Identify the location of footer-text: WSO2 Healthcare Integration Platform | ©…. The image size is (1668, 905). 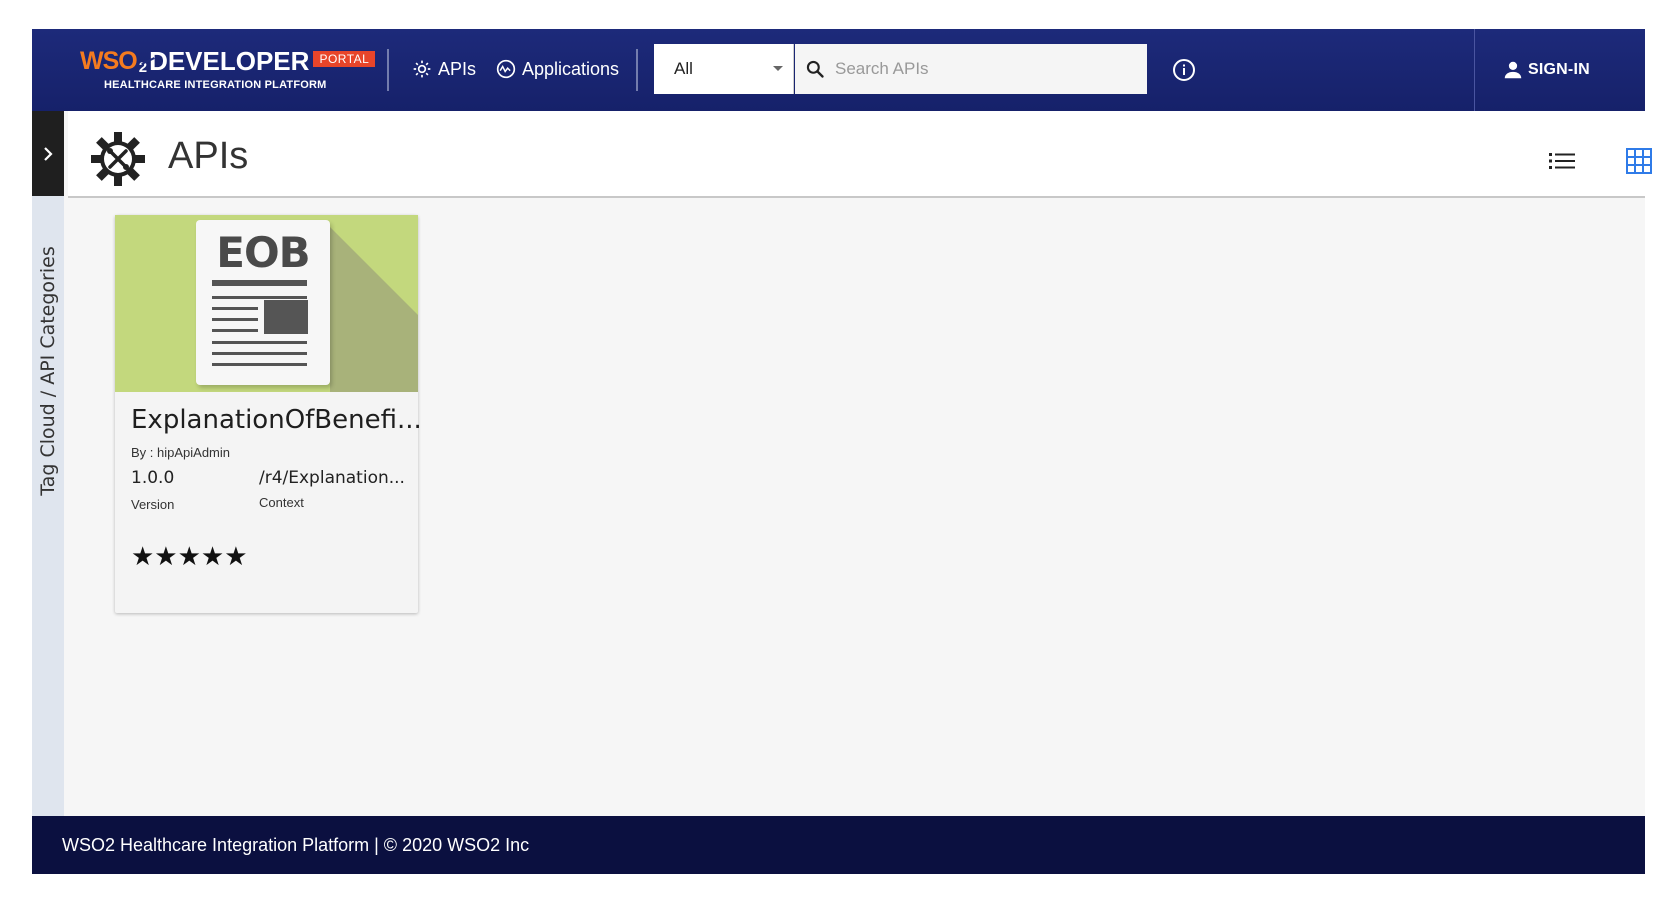
(296, 844).